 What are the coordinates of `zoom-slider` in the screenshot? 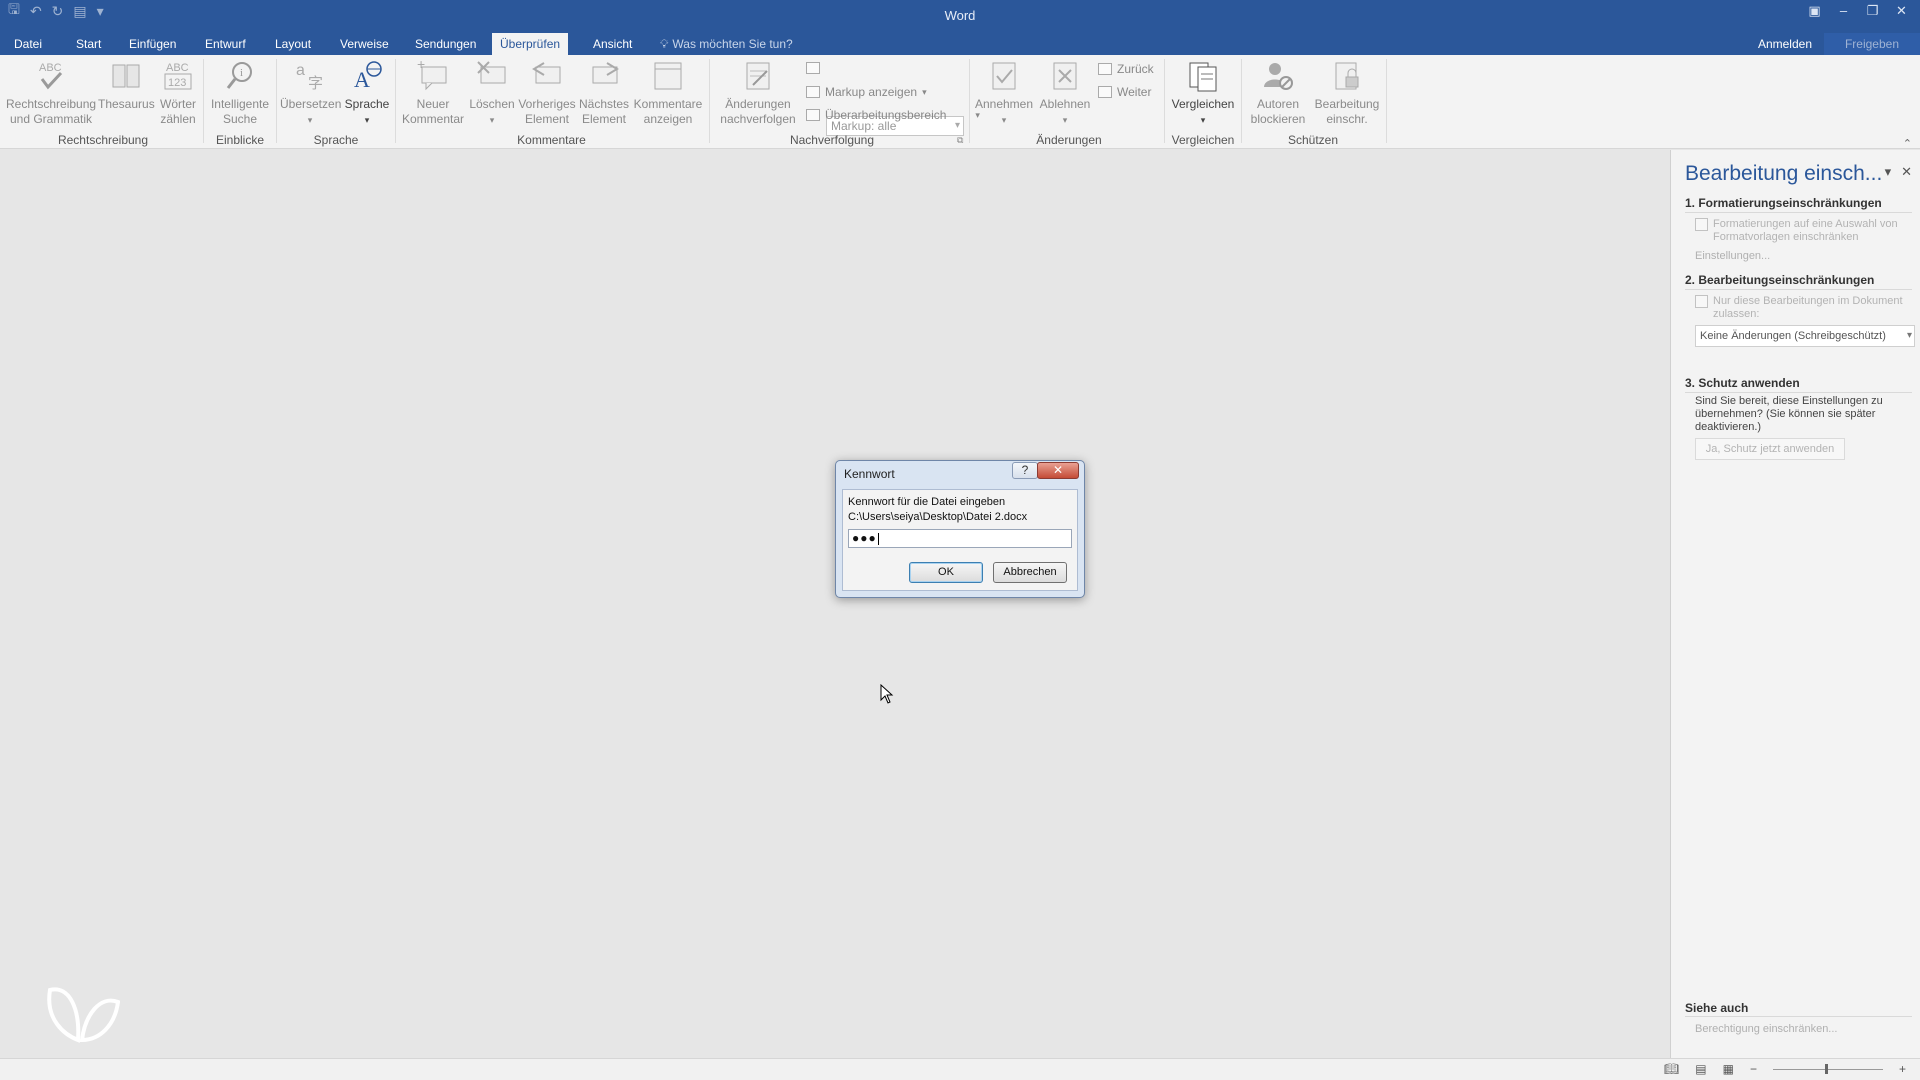 It's located at (1827, 1068).